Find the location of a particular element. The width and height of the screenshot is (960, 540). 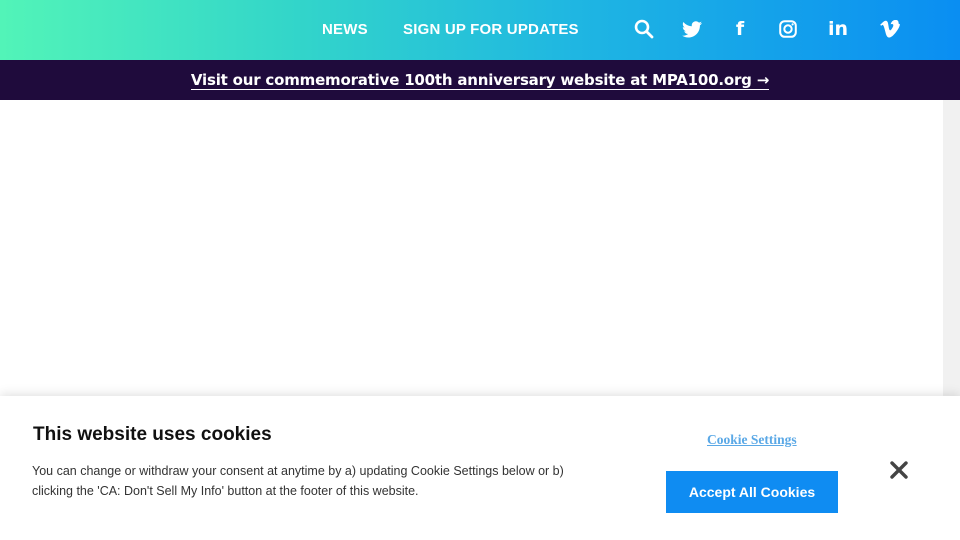

cookie-title: This website uses cookies is located at coordinates (152, 434).